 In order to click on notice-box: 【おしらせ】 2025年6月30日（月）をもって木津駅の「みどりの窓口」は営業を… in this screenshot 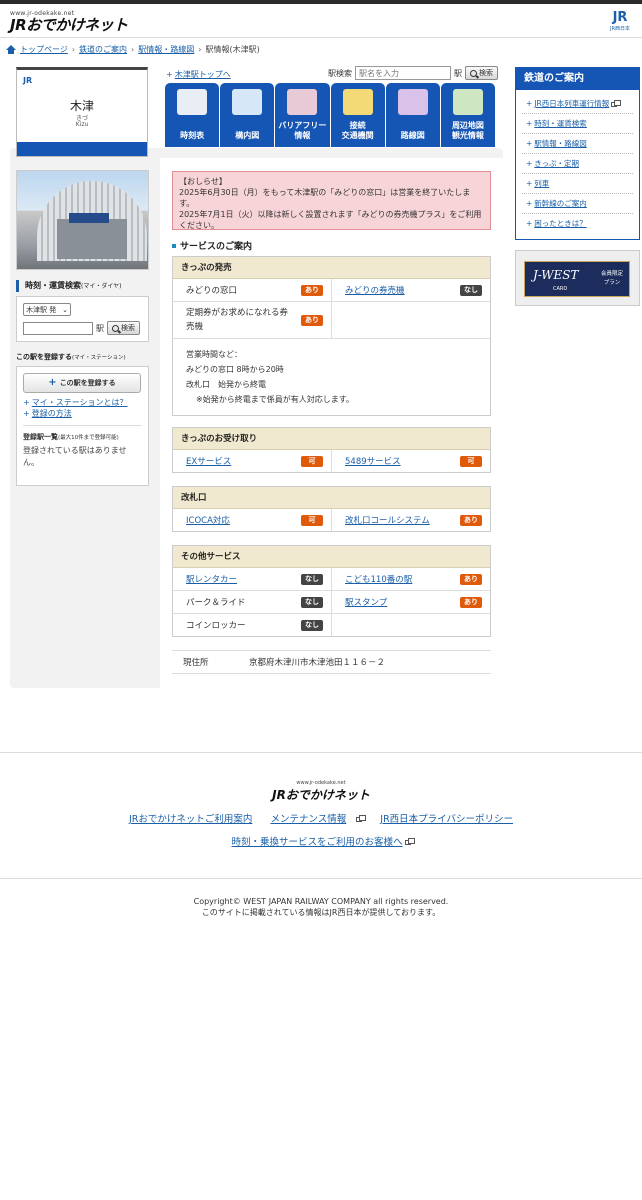, I will do `click(331, 200)`.